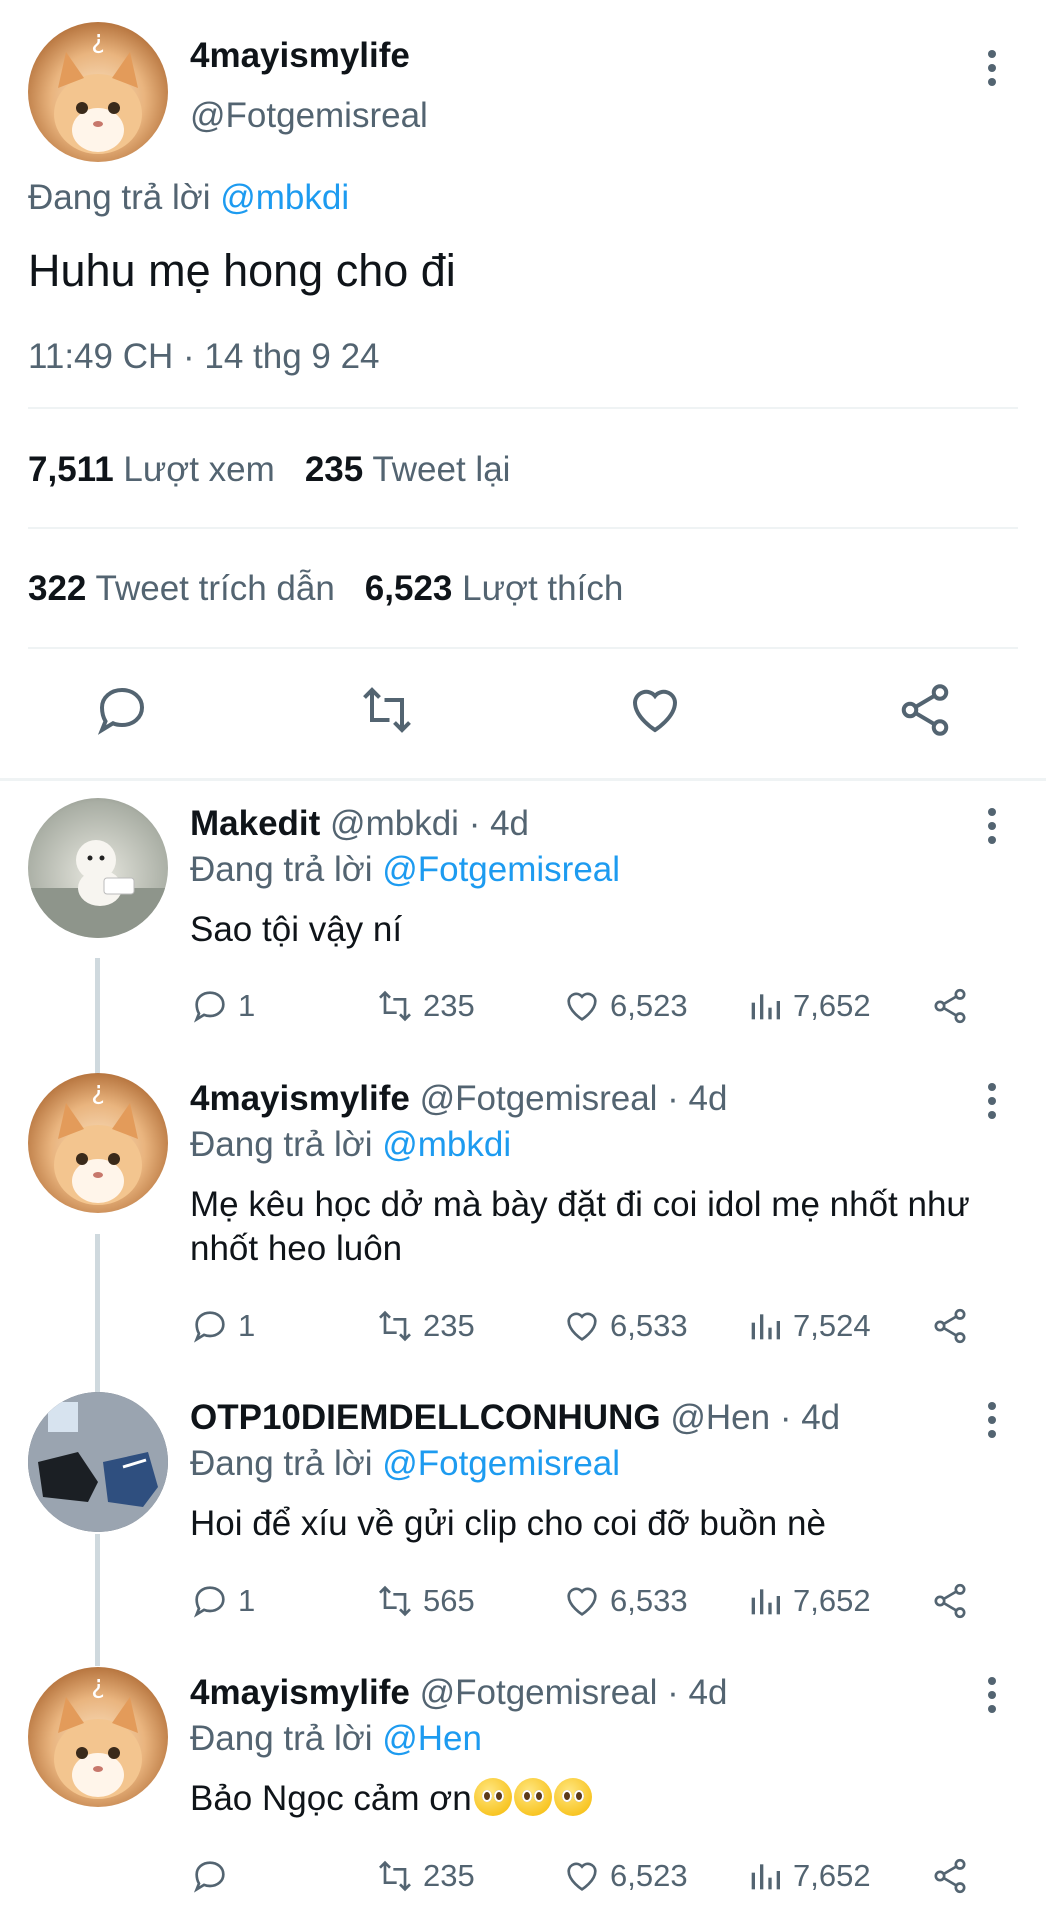 This screenshot has height=1920, width=1046. Describe the element at coordinates (204, 357) in the screenshot. I see `tweet-timestamp: 11:49 CH · 14 thg 9 24` at that location.